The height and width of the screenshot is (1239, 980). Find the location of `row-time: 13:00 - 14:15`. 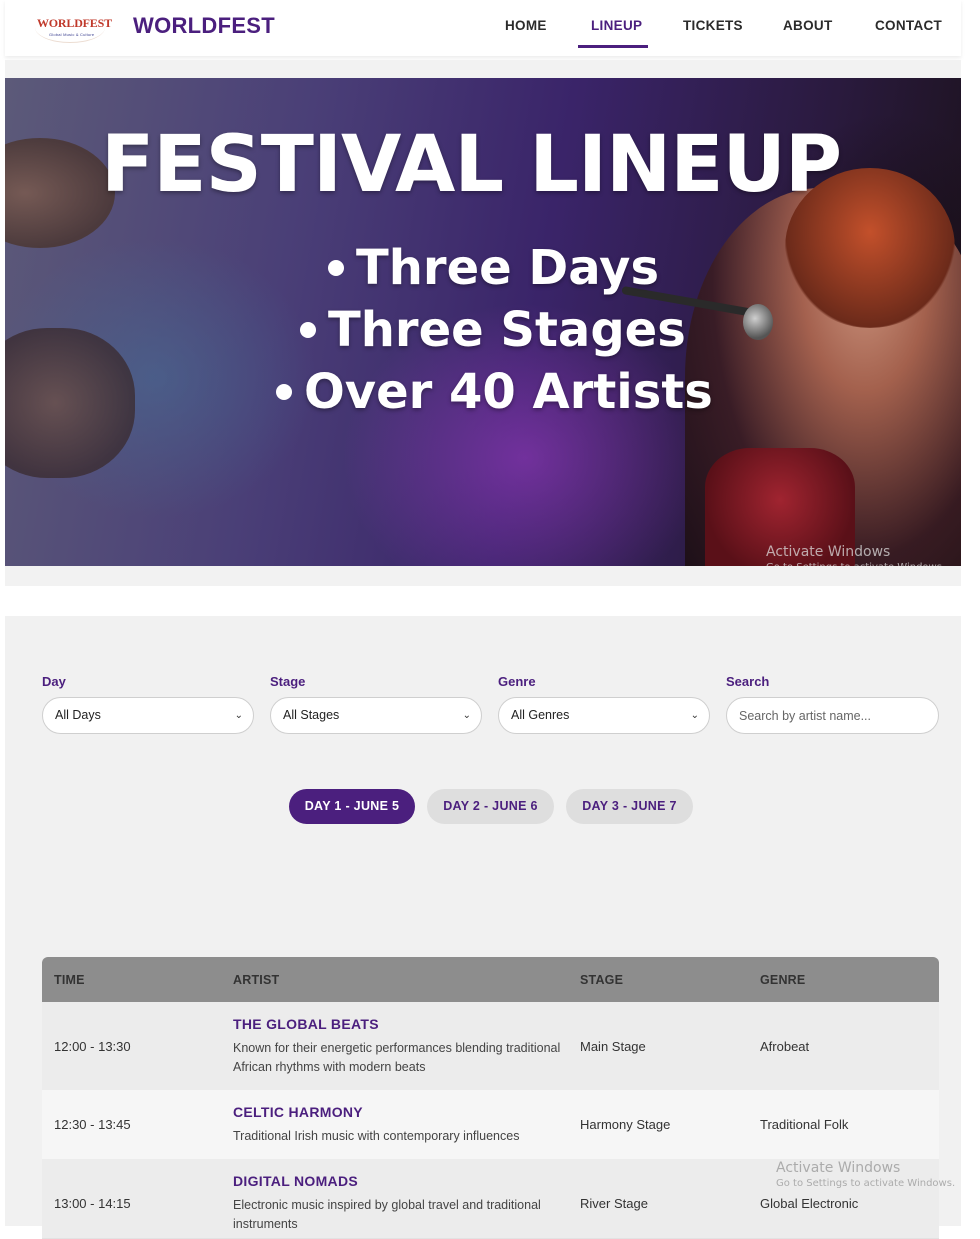

row-time: 13:00 - 14:15 is located at coordinates (92, 1203).